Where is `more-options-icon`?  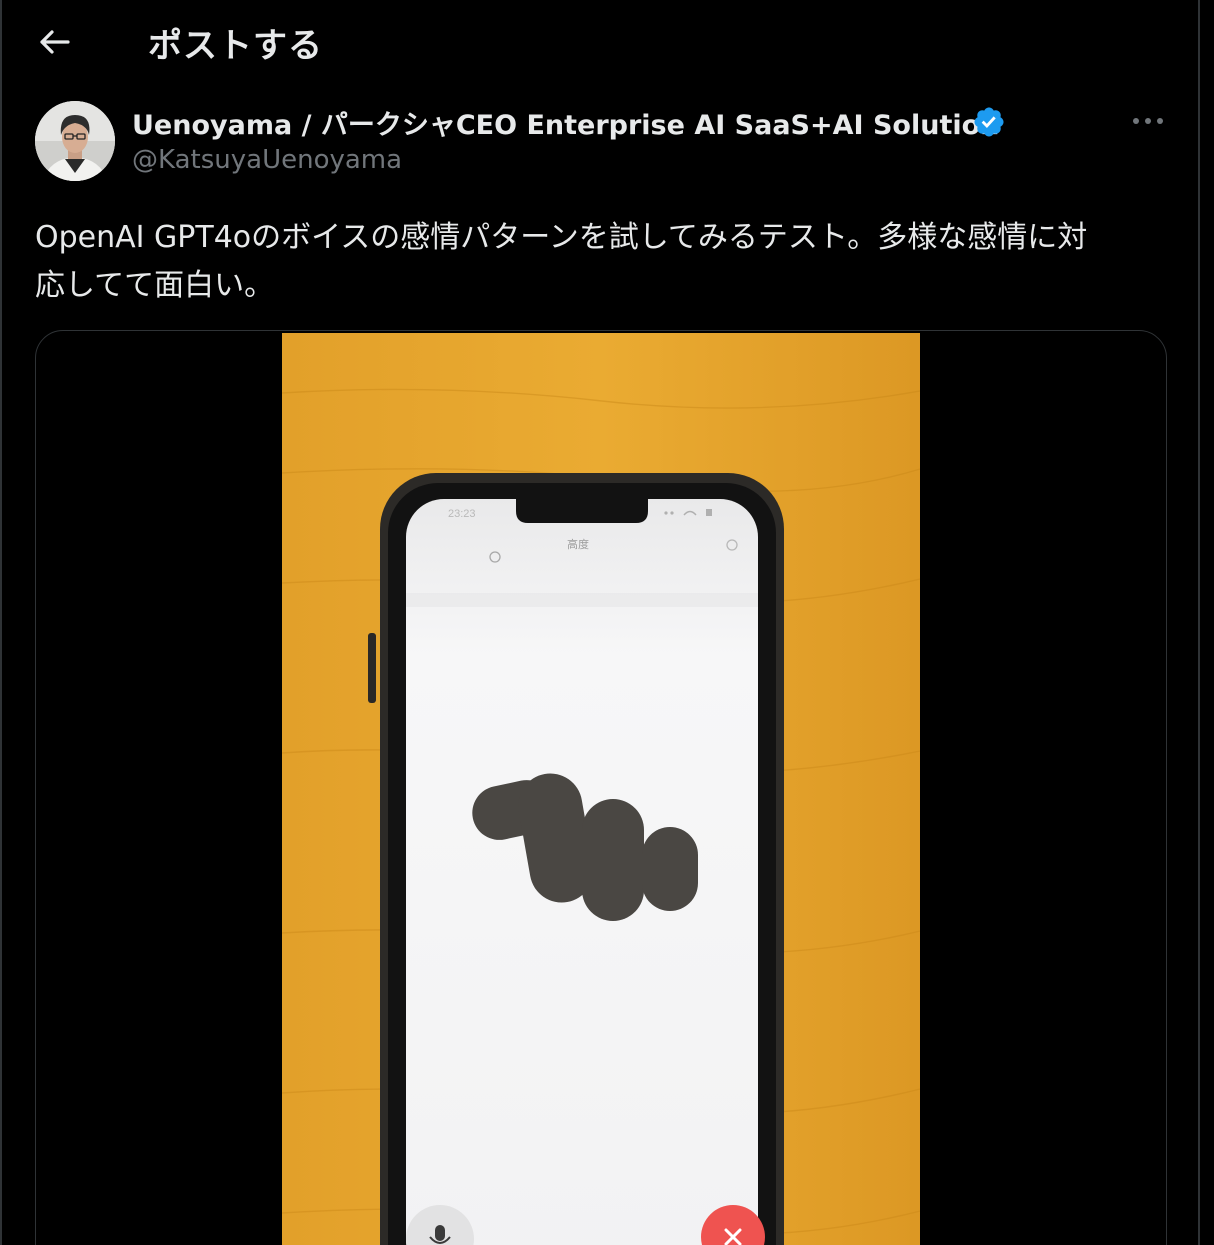
more-options-icon is located at coordinates (1148, 121).